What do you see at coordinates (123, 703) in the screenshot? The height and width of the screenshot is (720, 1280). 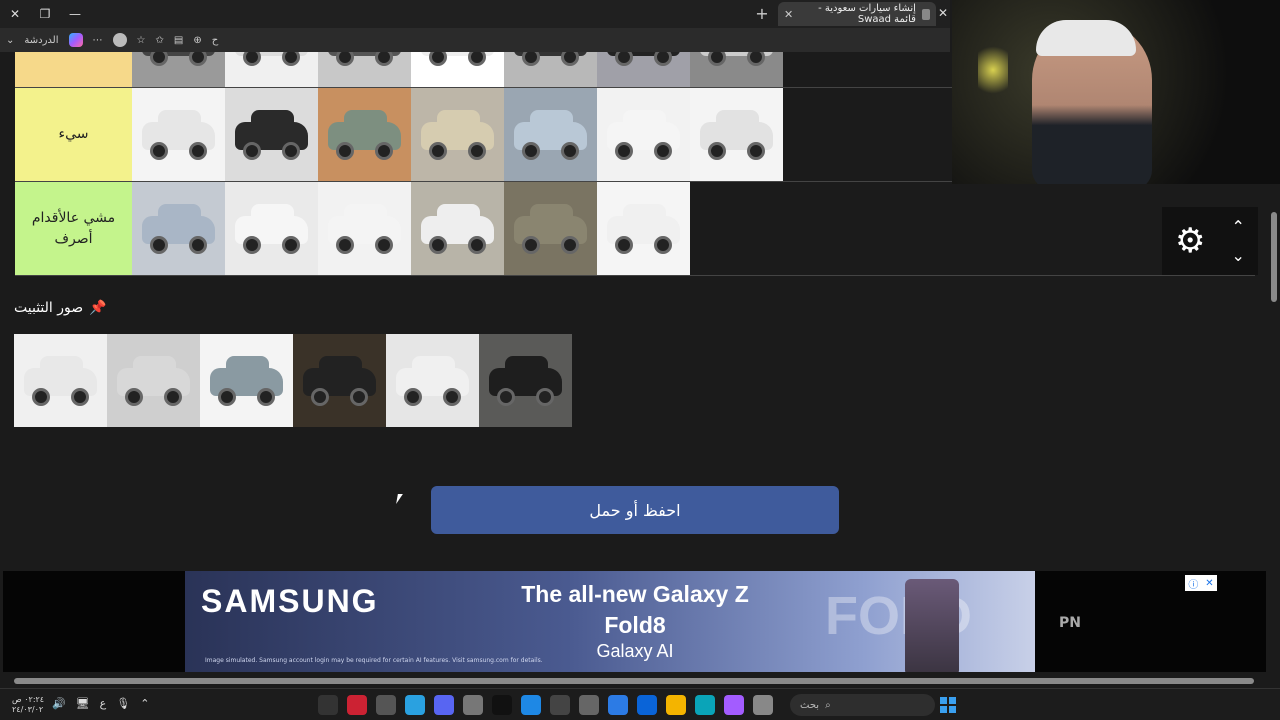 I see `microphone-icon: 🎙` at bounding box center [123, 703].